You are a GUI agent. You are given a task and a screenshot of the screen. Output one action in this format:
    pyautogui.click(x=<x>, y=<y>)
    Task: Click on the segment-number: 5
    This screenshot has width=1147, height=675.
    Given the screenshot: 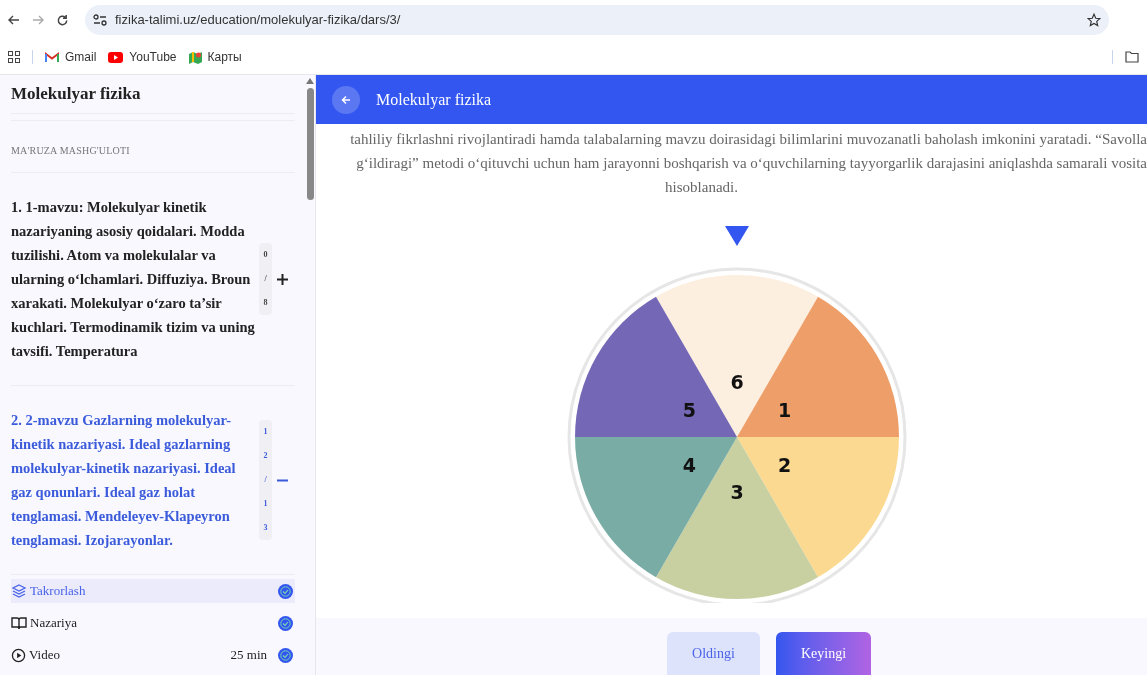 What is the action you would take?
    pyautogui.click(x=689, y=409)
    